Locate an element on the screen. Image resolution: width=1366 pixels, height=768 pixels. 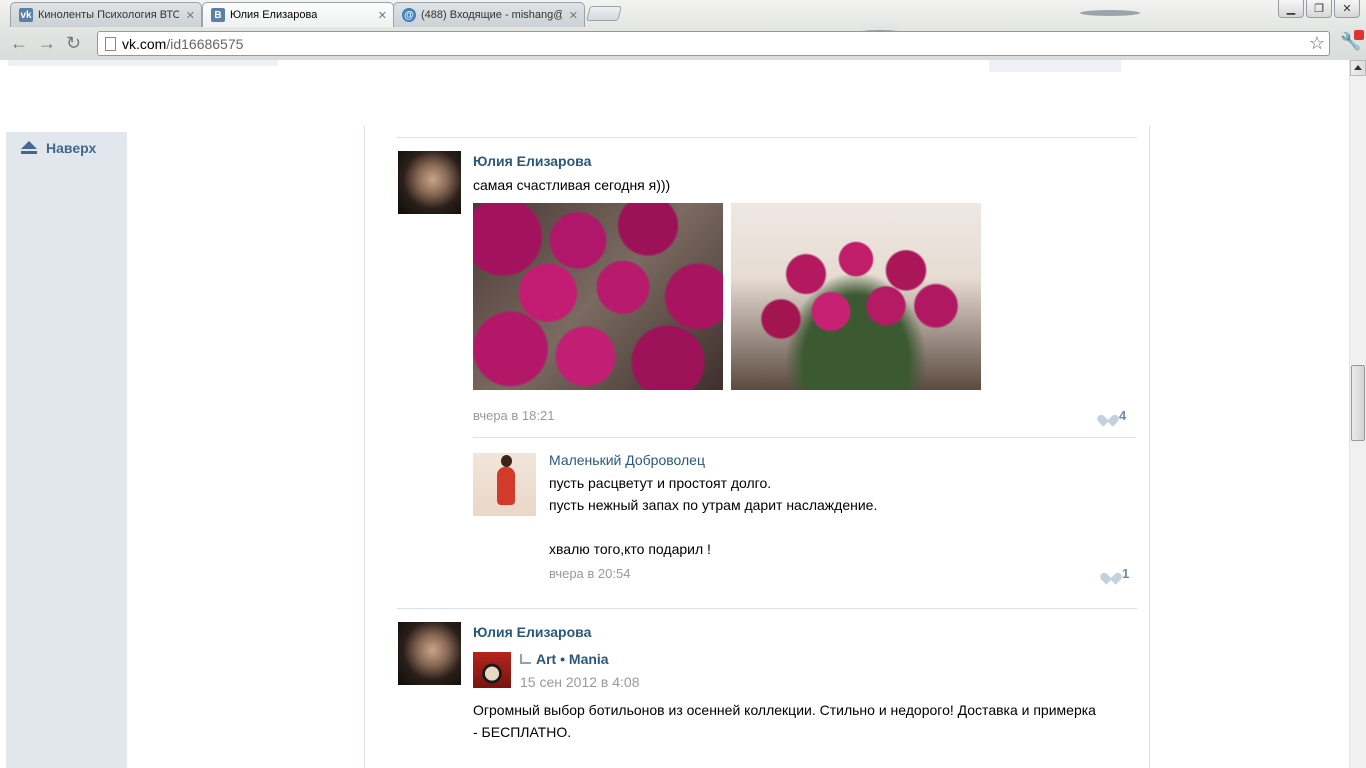
address-path: /id16686575 is located at coordinates (205, 43).